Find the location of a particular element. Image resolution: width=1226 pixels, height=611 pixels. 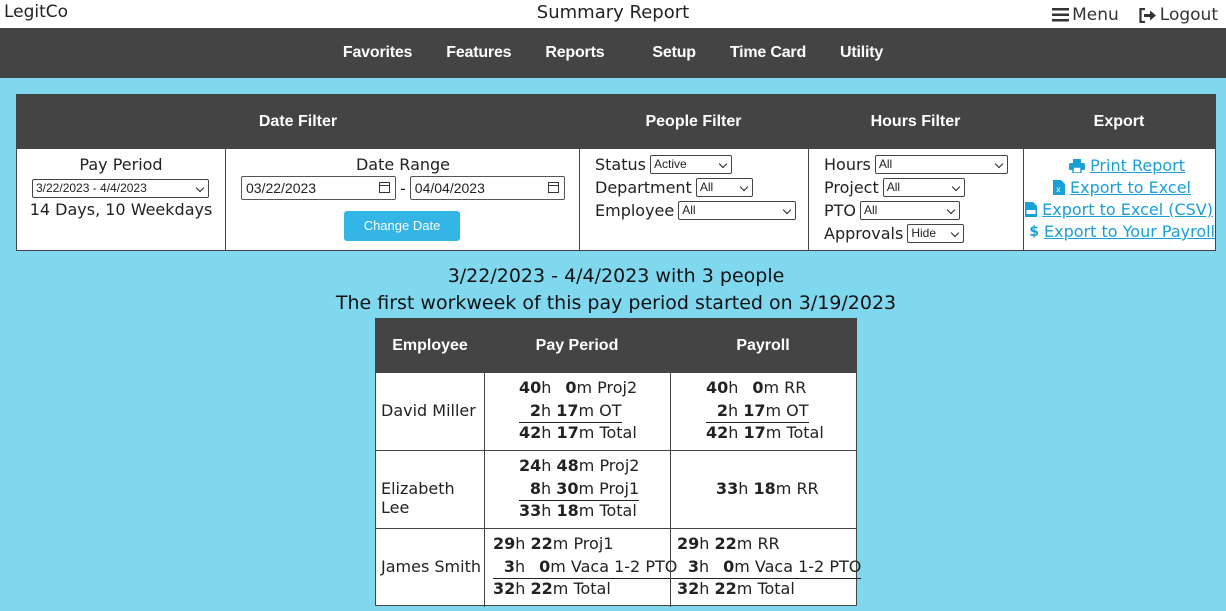

pto-label: PTO is located at coordinates (840, 210).